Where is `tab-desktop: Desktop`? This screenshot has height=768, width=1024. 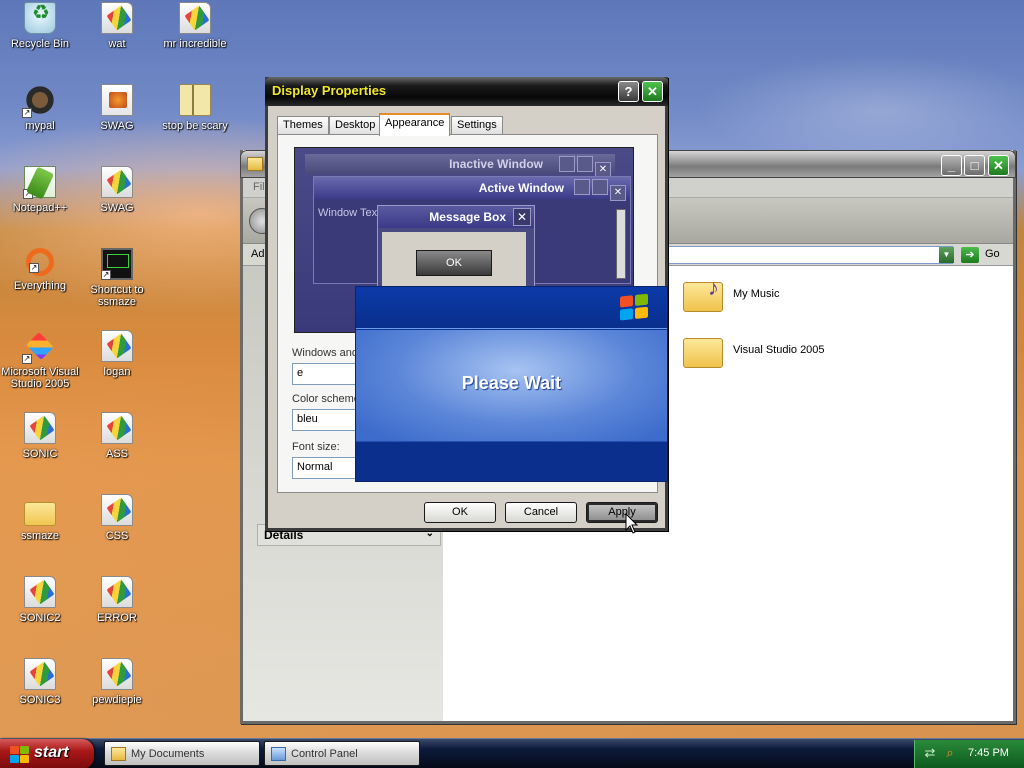
tab-desktop: Desktop is located at coordinates (355, 125).